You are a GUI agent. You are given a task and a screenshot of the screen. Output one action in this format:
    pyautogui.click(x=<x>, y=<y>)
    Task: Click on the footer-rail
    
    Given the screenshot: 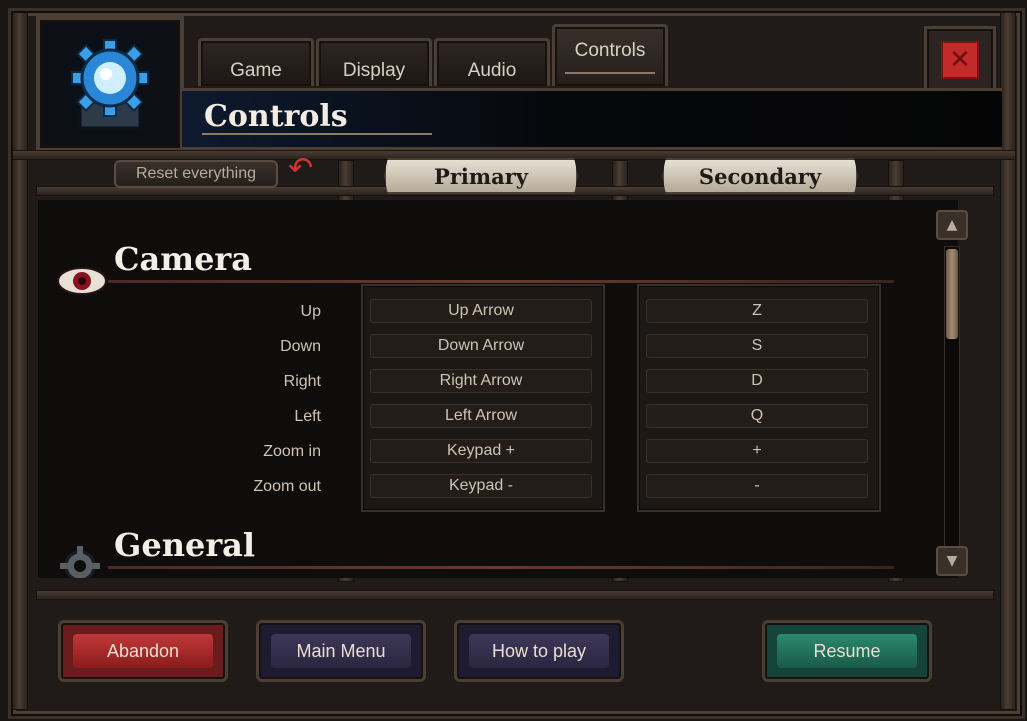 What is the action you would take?
    pyautogui.click(x=515, y=595)
    